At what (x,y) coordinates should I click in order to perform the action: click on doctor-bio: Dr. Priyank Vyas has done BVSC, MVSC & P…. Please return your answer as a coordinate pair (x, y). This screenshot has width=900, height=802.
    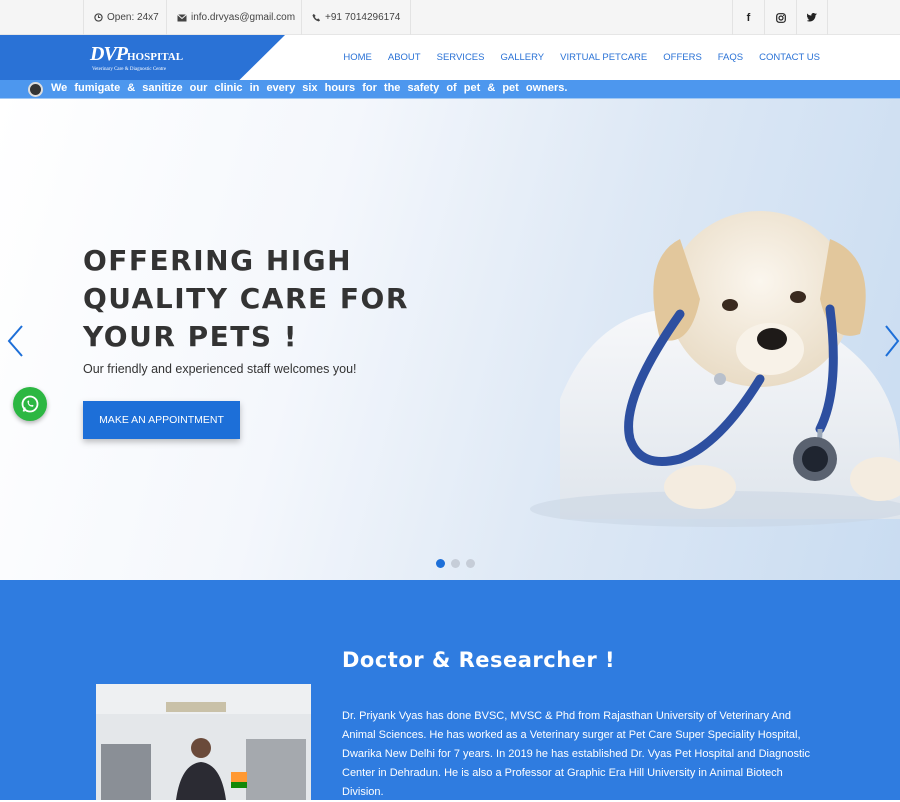
    Looking at the image, I should click on (576, 754).